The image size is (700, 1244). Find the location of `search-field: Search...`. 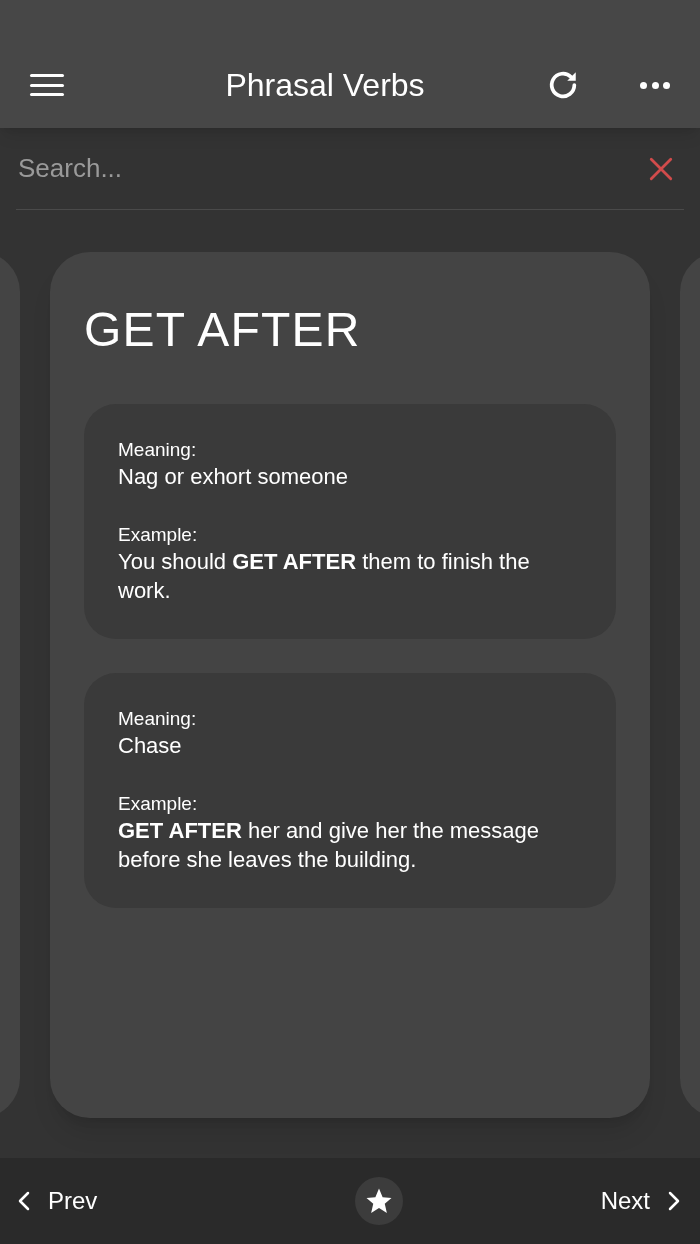

search-field: Search... is located at coordinates (332, 168).